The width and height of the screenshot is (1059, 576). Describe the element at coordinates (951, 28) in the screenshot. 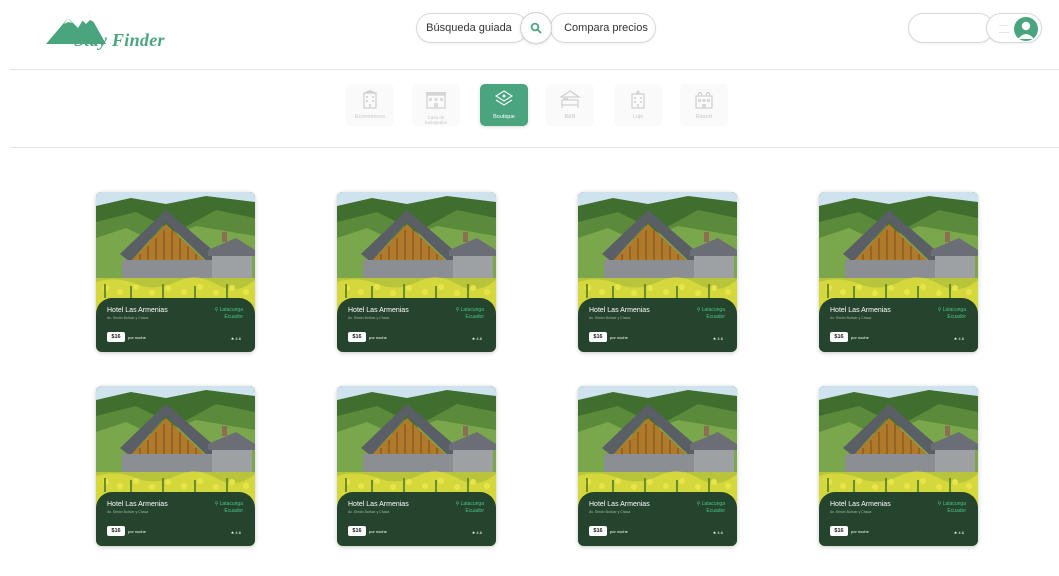

I see `user-input` at that location.